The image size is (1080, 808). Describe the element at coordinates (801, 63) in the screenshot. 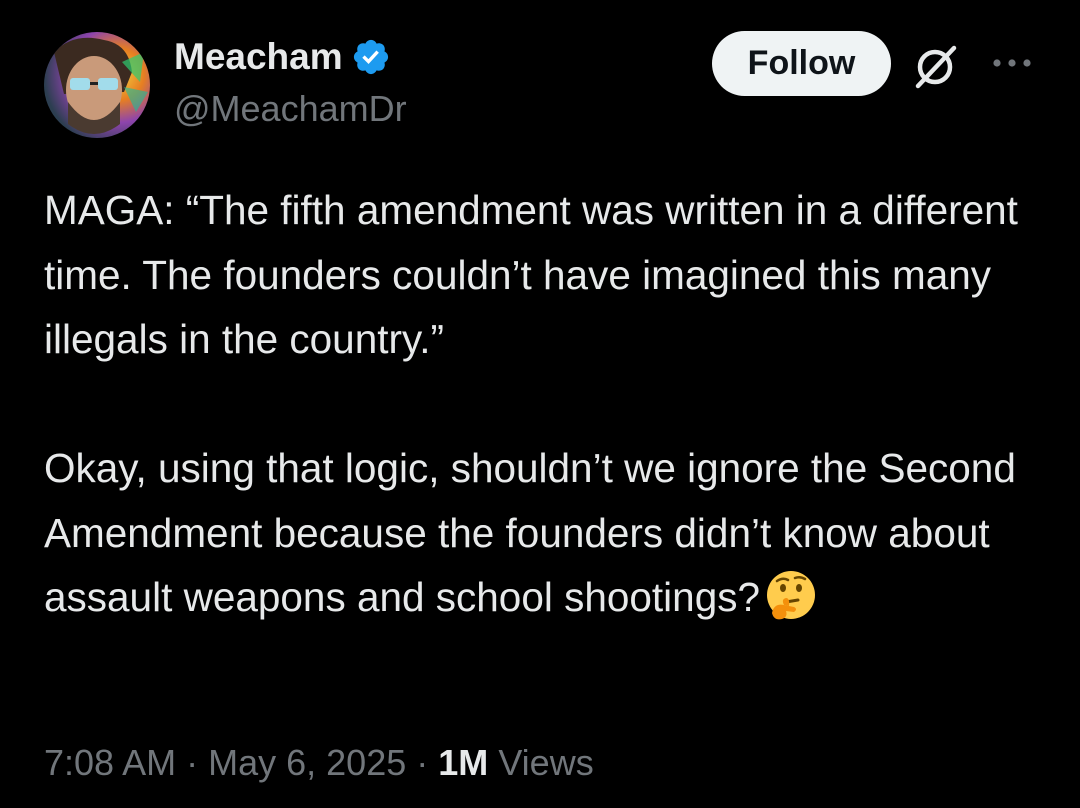

I see `follow-button: Follow` at that location.